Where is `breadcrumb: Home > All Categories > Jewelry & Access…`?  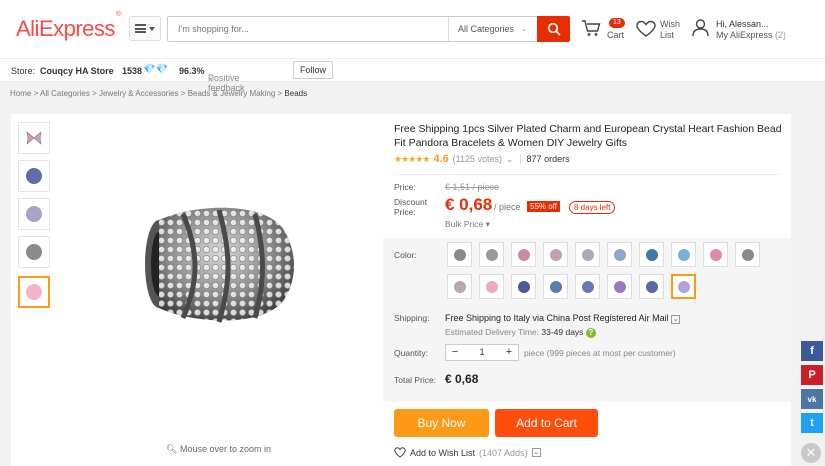 breadcrumb: Home > All Categories > Jewelry & Access… is located at coordinates (159, 93).